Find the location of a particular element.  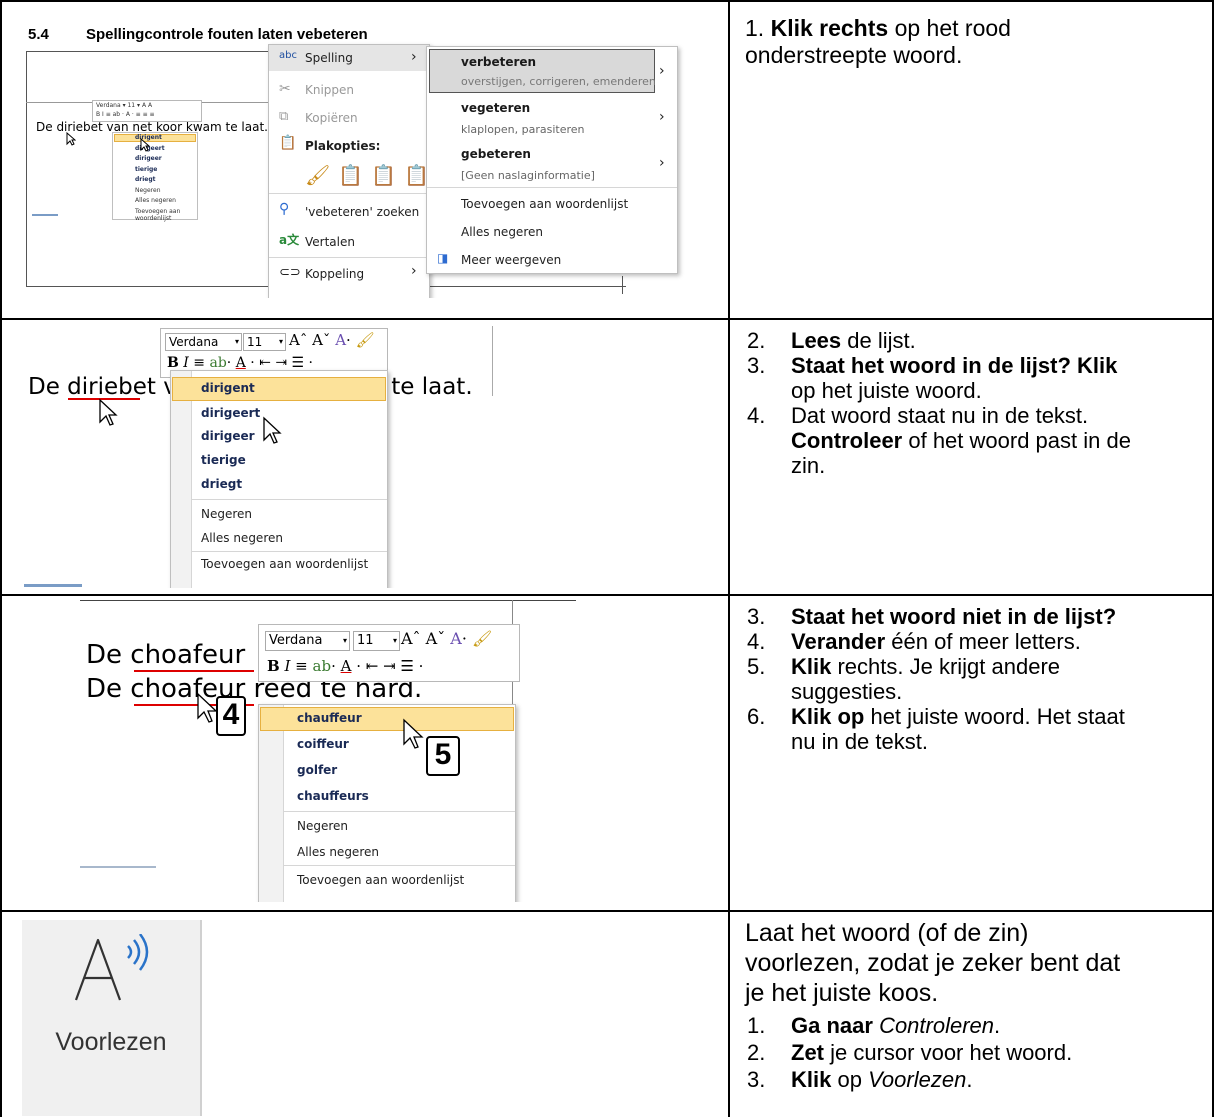

intro-line: voorlezen, zodat je zeker bent dat is located at coordinates (933, 963).